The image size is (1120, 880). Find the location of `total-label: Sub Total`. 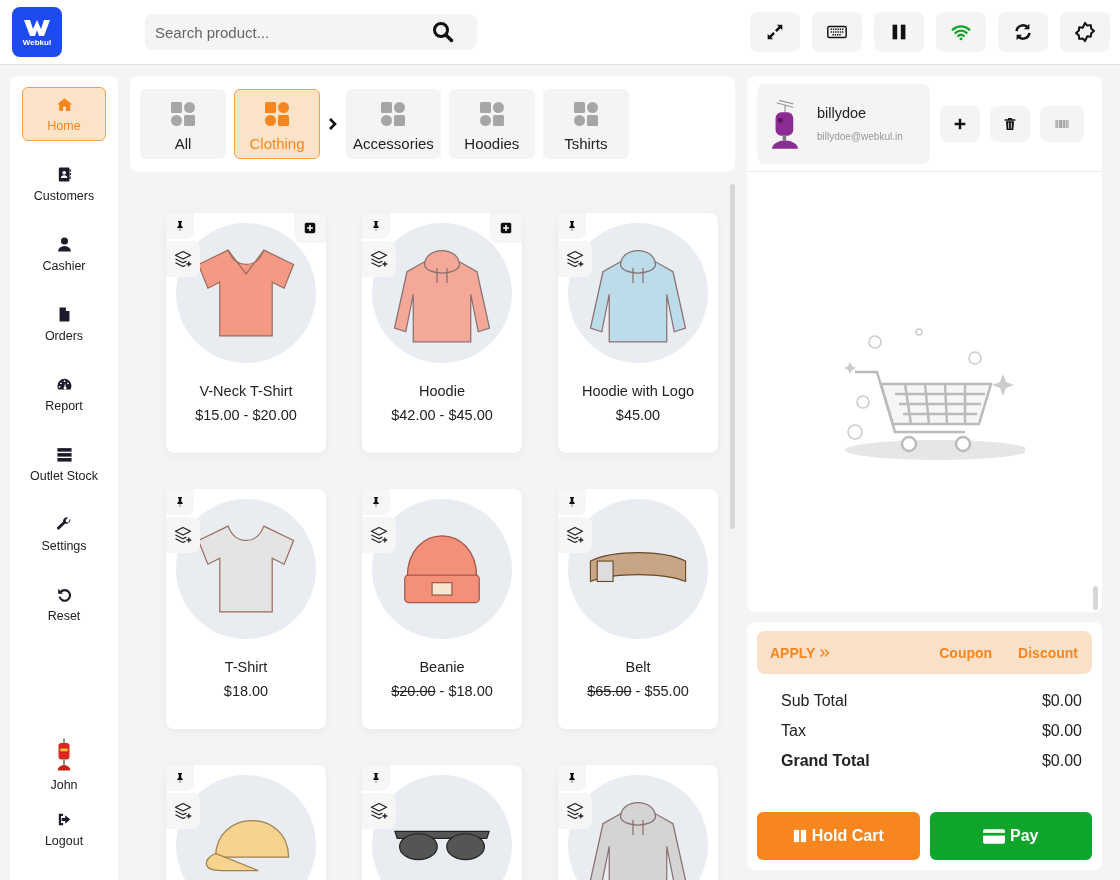

total-label: Sub Total is located at coordinates (814, 701).